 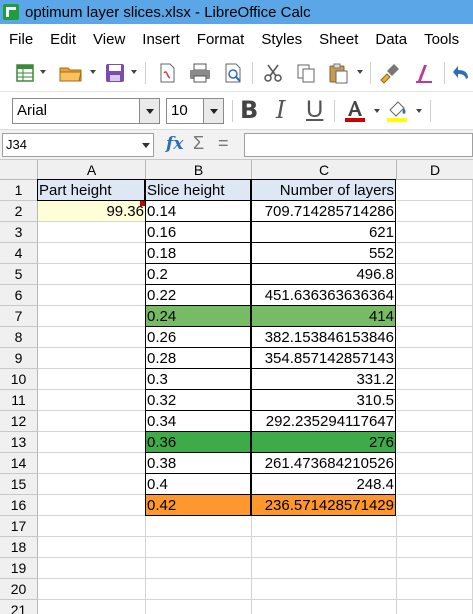 What do you see at coordinates (161, 39) in the screenshot?
I see `menu-insert: Insert` at bounding box center [161, 39].